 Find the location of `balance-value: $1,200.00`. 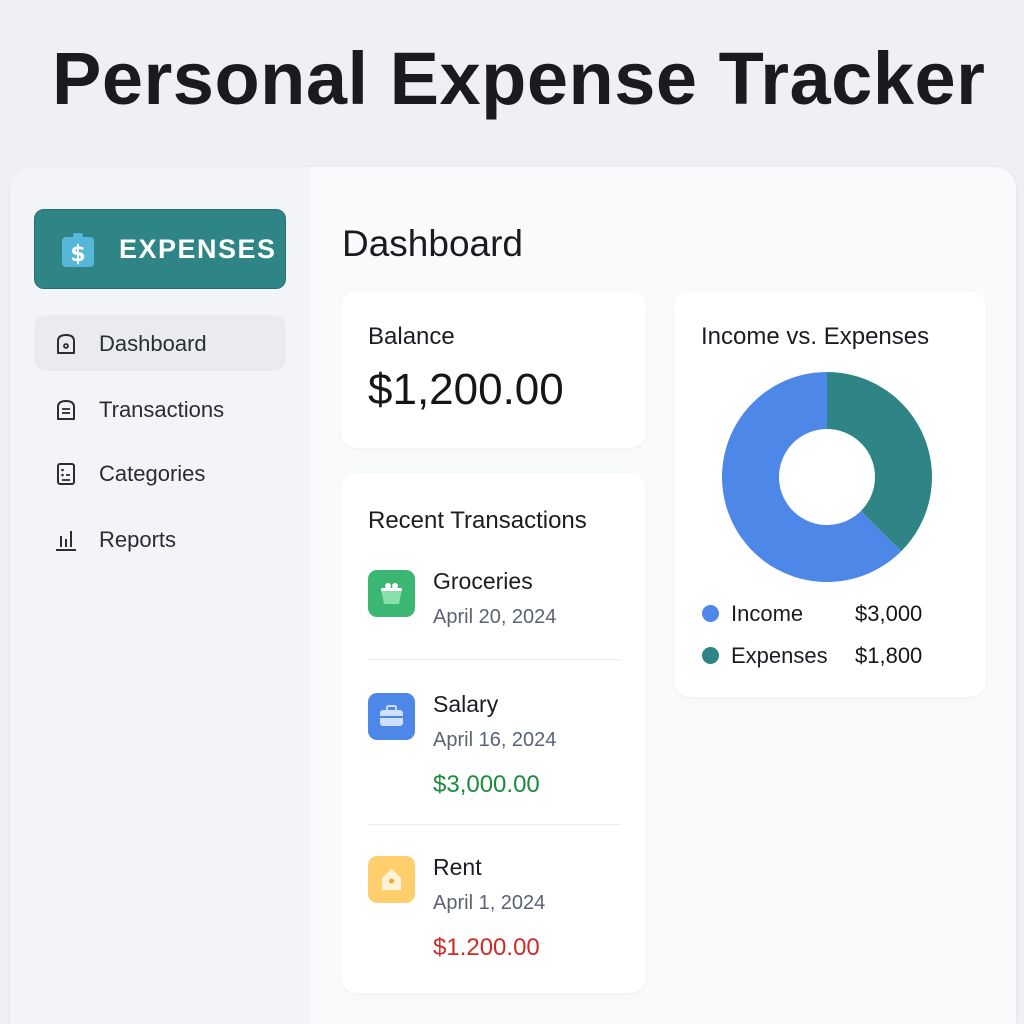

balance-value: $1,200.00 is located at coordinates (466, 389).